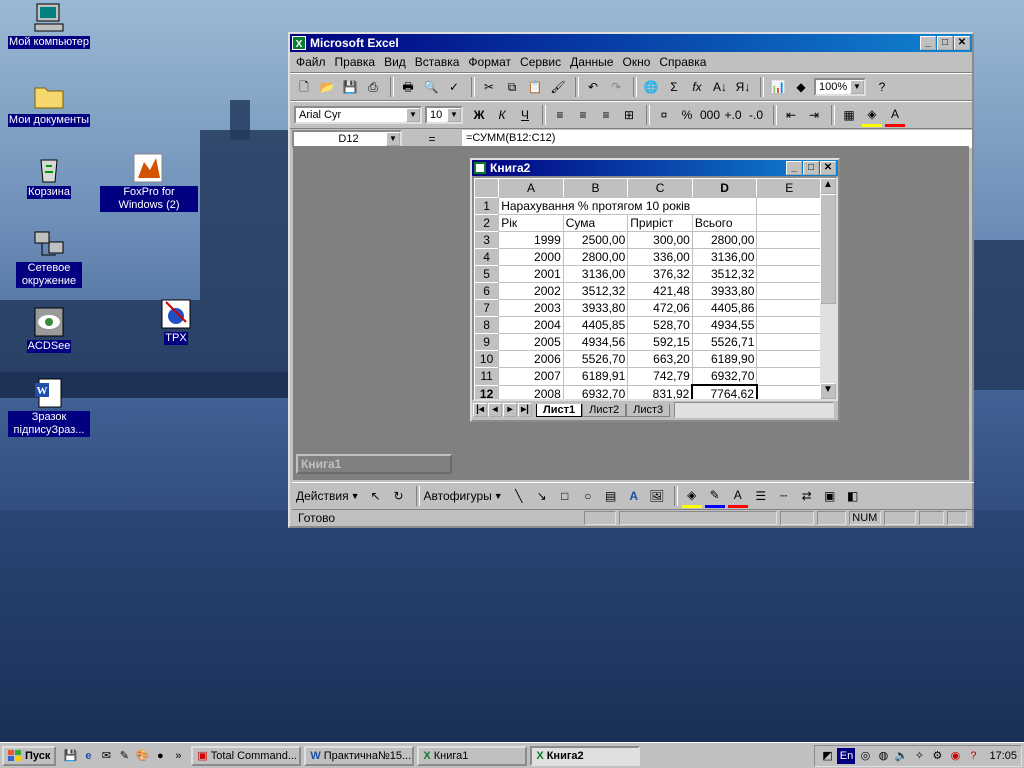 Image resolution: width=1024 pixels, height=768 pixels. I want to click on italic-icon: К, so click(502, 115).